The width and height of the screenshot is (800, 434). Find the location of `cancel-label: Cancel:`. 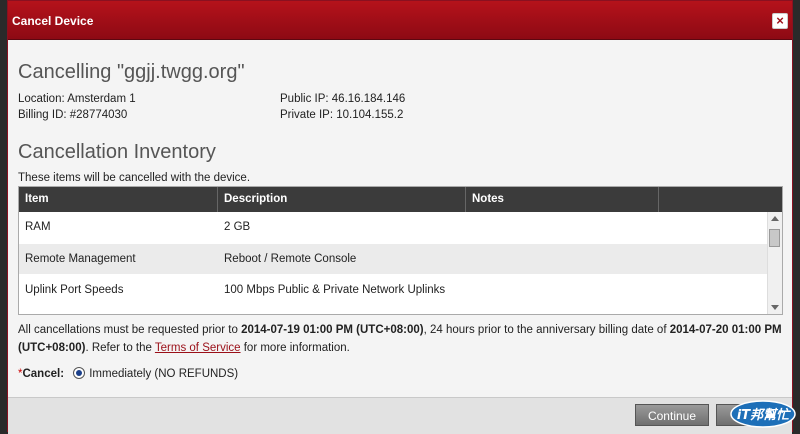

cancel-label: Cancel: is located at coordinates (43, 374).